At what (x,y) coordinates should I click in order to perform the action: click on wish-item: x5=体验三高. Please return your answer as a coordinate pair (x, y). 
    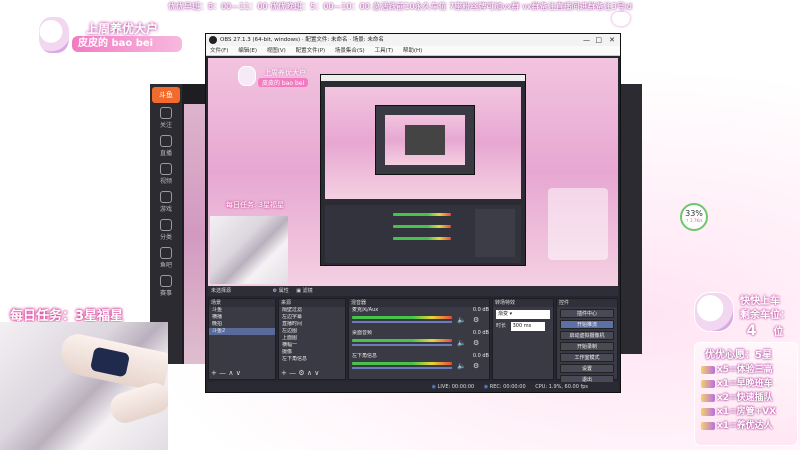
    Looking at the image, I should click on (746, 370).